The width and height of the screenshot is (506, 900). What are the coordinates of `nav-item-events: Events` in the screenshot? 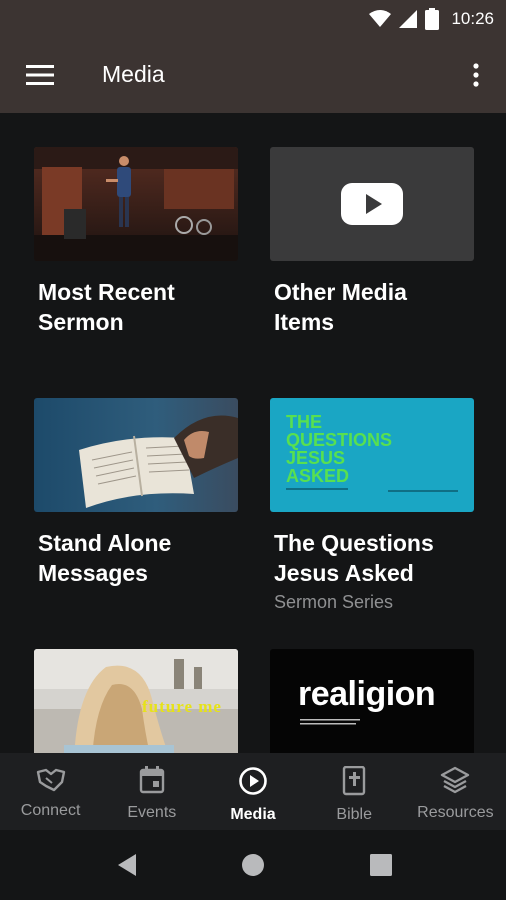 It's located at (151, 791).